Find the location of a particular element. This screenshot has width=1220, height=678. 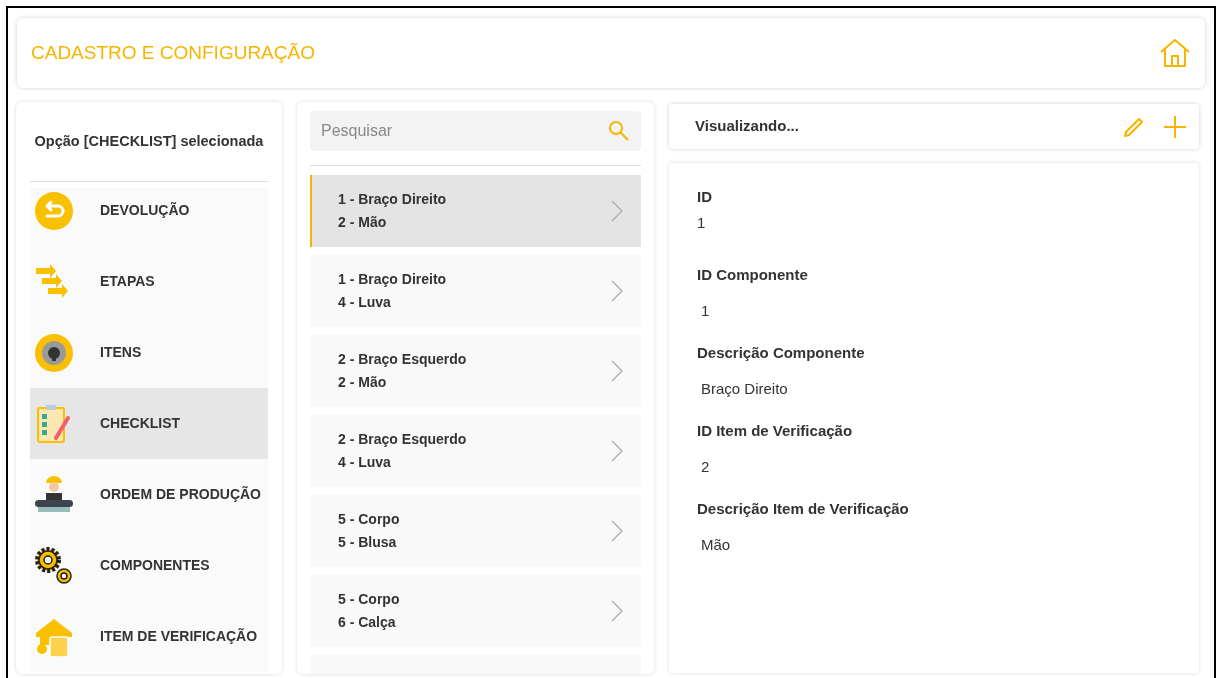

field-label: ID Item de Verificação is located at coordinates (775, 431).